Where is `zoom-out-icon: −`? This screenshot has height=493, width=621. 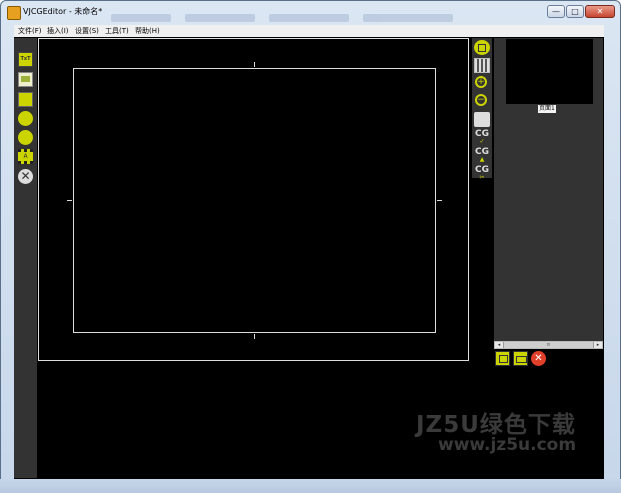 zoom-out-icon: − is located at coordinates (481, 100).